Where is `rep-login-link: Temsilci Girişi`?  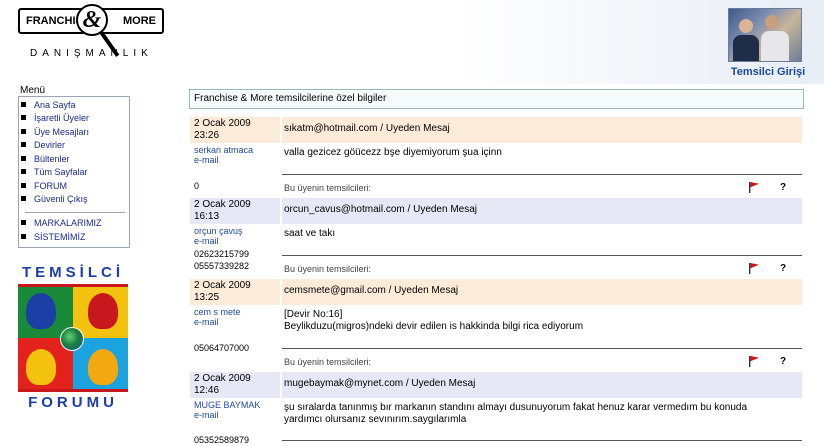
rep-login-link: Temsilci Girişi is located at coordinates (768, 72).